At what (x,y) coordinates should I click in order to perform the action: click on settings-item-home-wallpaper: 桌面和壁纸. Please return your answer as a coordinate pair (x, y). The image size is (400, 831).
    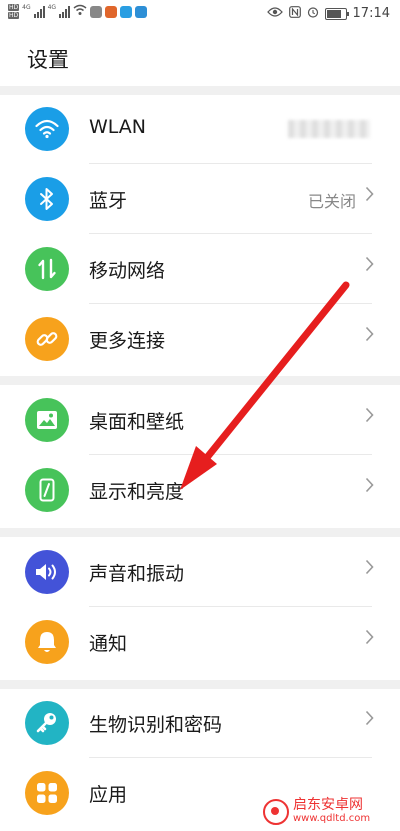
    Looking at the image, I should click on (200, 420).